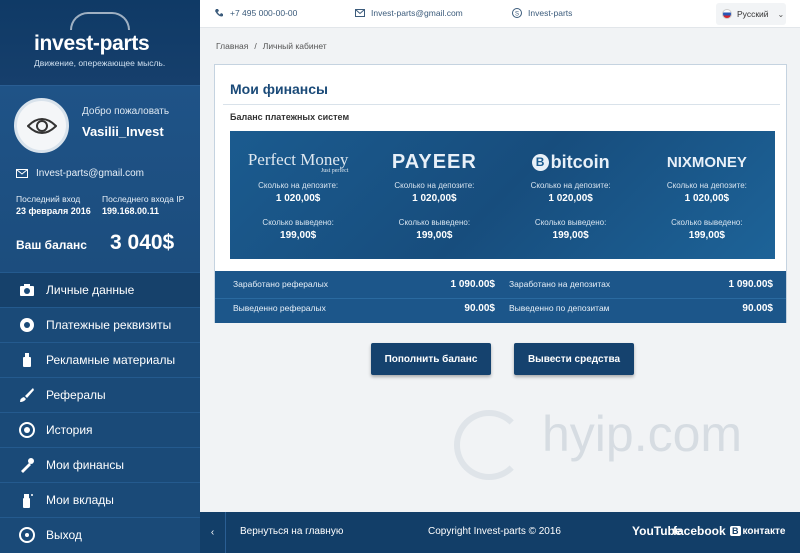 Image resolution: width=800 pixels, height=553 pixels. Describe the element at coordinates (757, 531) in the screenshot. I see `vkontakte-link: Bконтакте` at that location.